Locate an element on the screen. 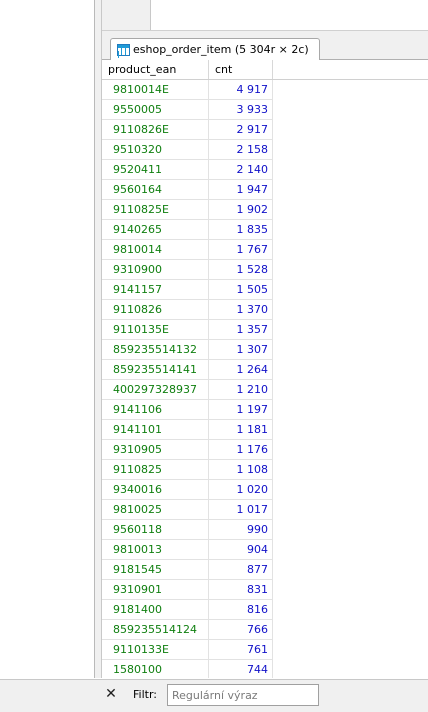  cell-product-ean: 859235514141 is located at coordinates (155, 370).